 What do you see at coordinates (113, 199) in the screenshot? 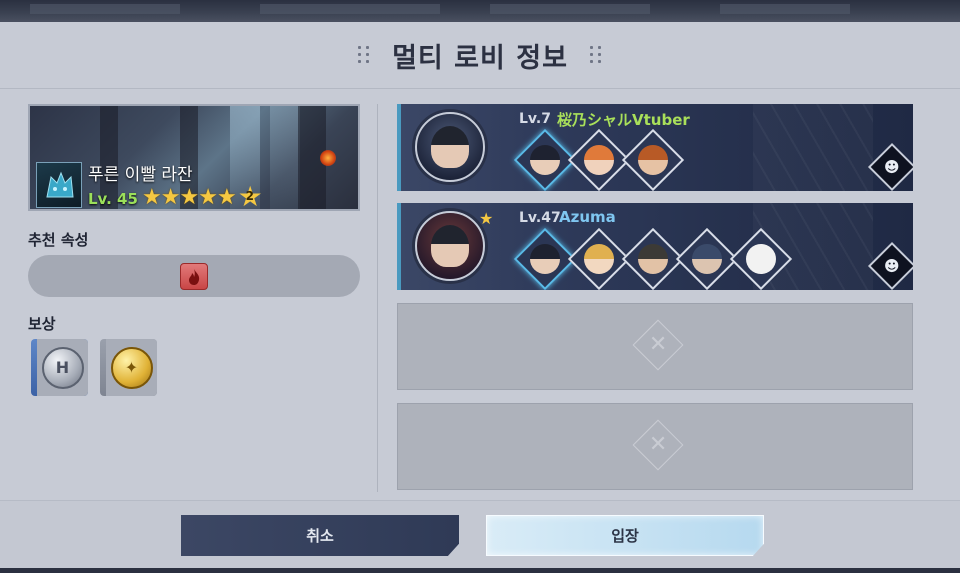
I see `boss-level: Lv. 45` at bounding box center [113, 199].